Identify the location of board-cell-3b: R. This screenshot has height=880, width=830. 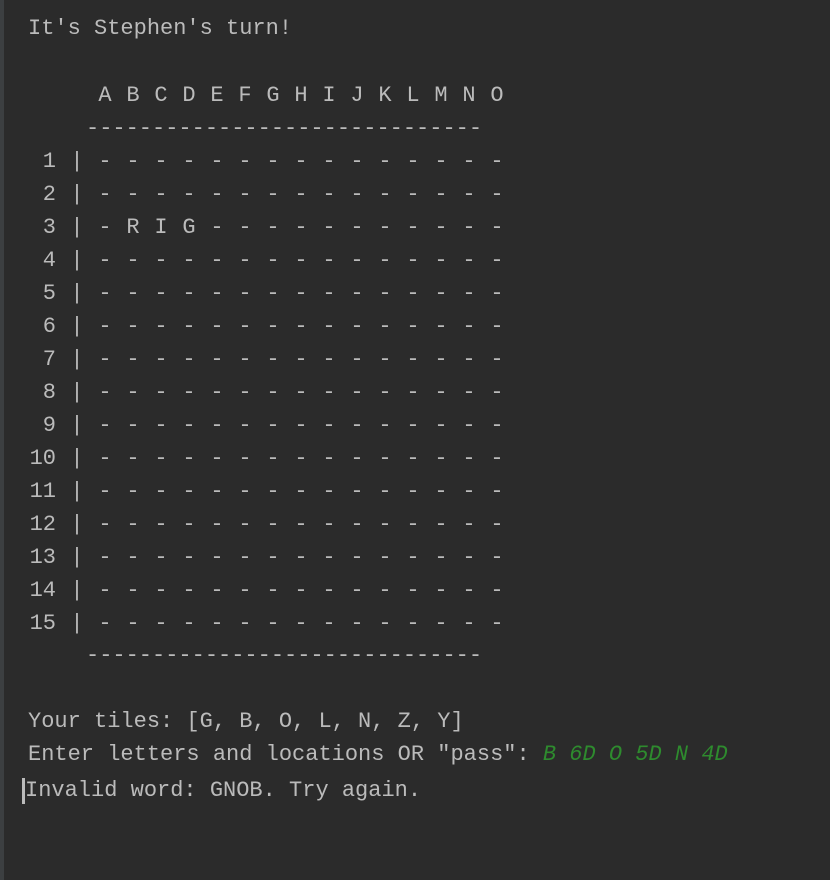
(133, 227).